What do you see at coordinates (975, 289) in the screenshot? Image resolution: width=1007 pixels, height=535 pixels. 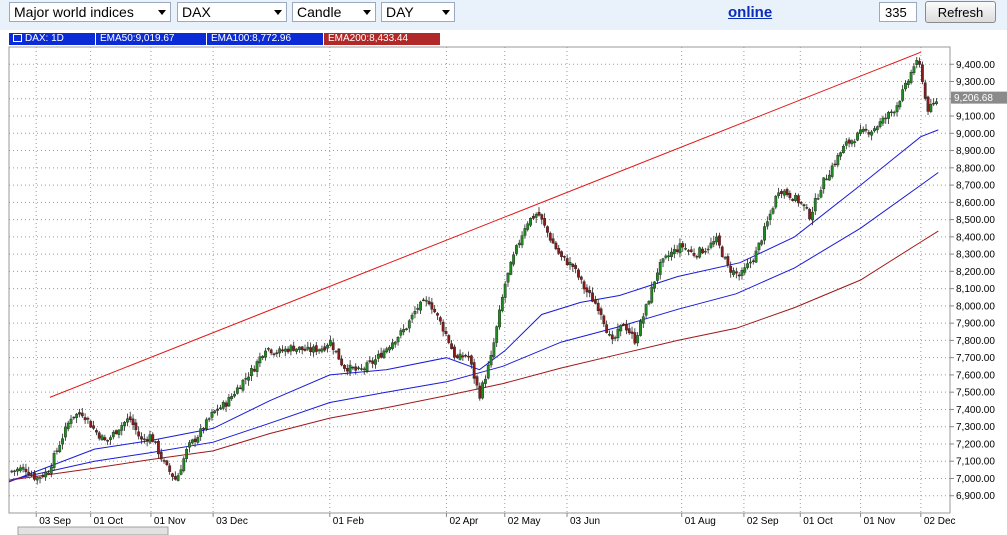 I see `y-tick-label: 8,100.00` at bounding box center [975, 289].